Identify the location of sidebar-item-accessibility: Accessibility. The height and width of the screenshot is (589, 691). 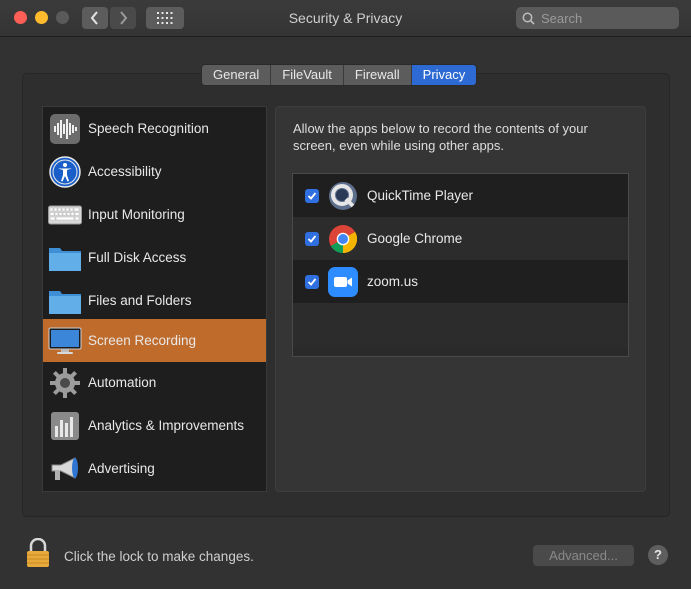
(154, 171).